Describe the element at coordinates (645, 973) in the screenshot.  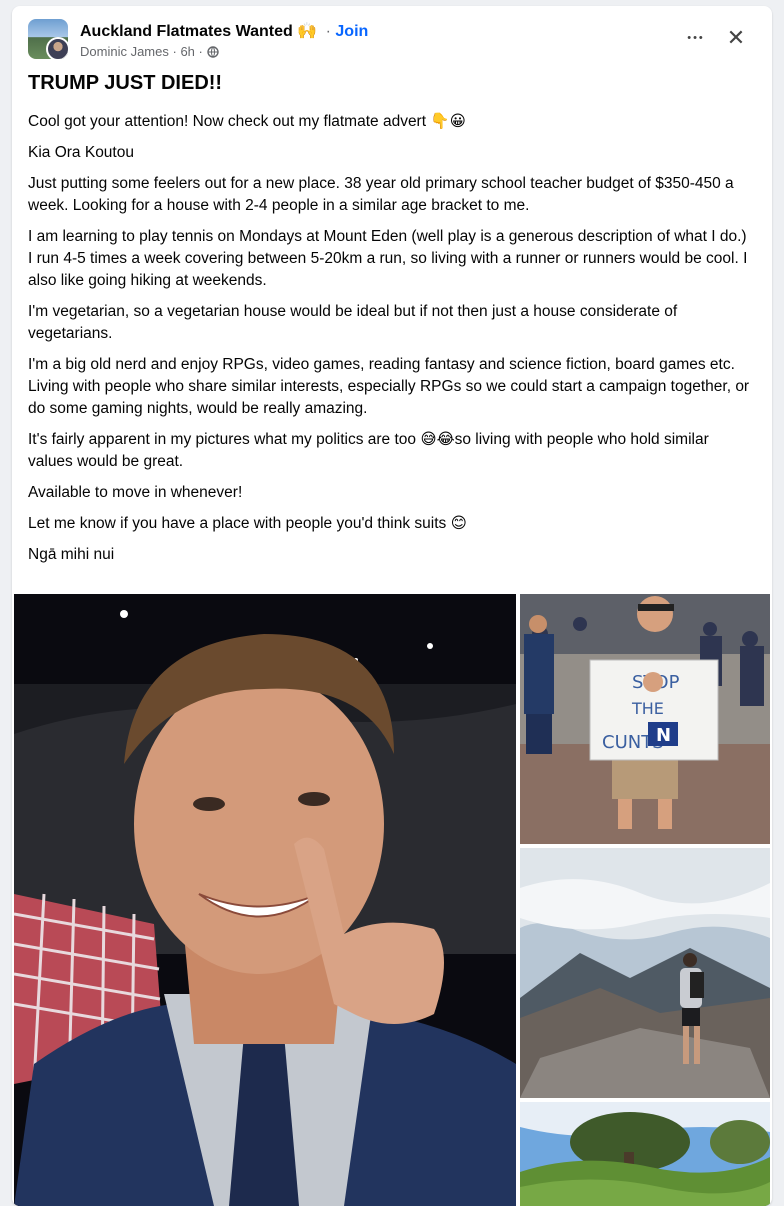
I see `photo-mountain` at that location.